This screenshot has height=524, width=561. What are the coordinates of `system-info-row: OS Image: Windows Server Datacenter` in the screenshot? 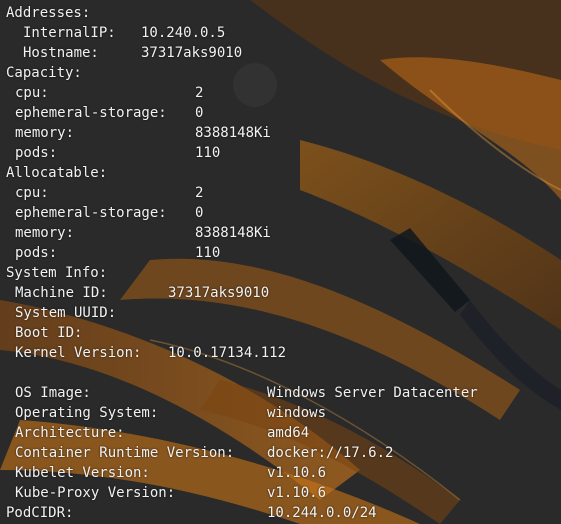 It's located at (280, 393).